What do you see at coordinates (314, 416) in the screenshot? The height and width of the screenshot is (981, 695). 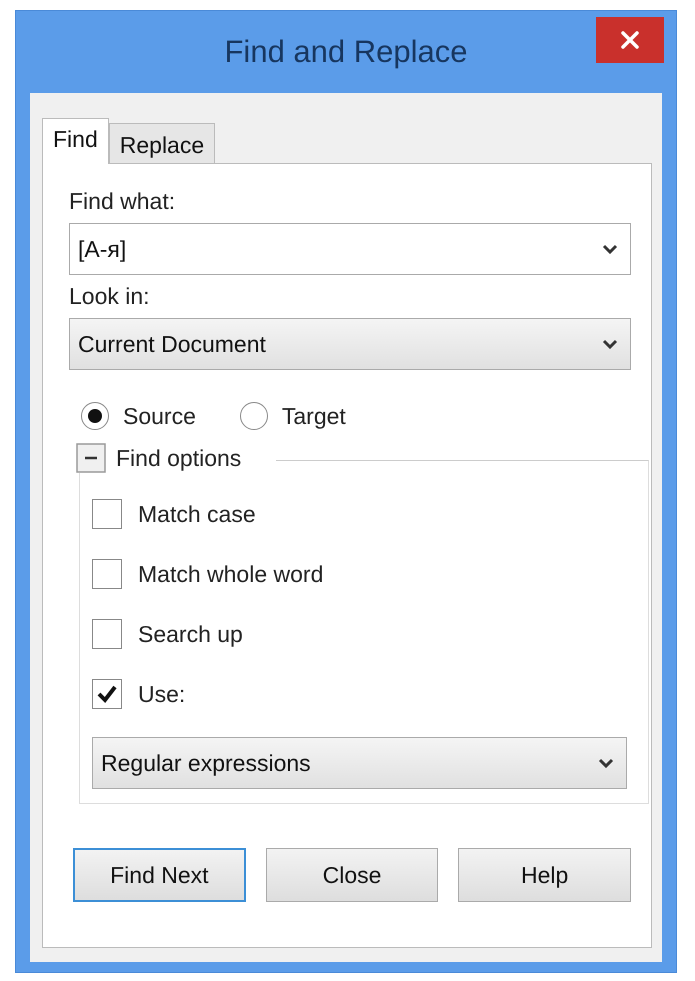 I see `radio-label: Target` at bounding box center [314, 416].